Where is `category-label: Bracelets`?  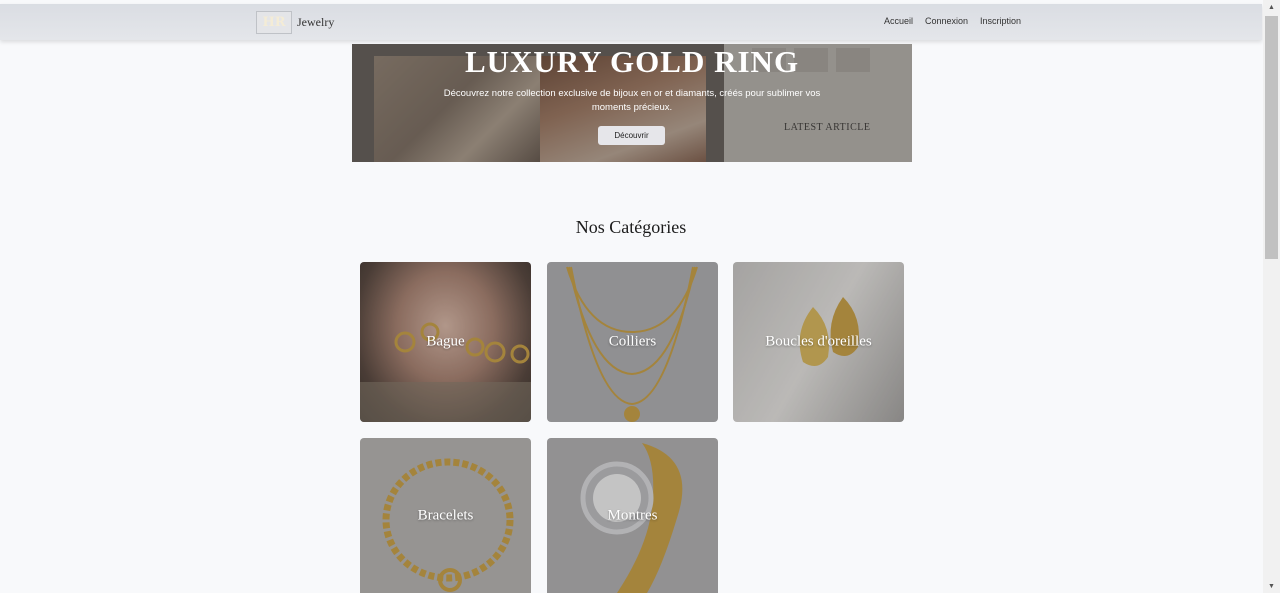
category-label: Bracelets is located at coordinates (445, 515).